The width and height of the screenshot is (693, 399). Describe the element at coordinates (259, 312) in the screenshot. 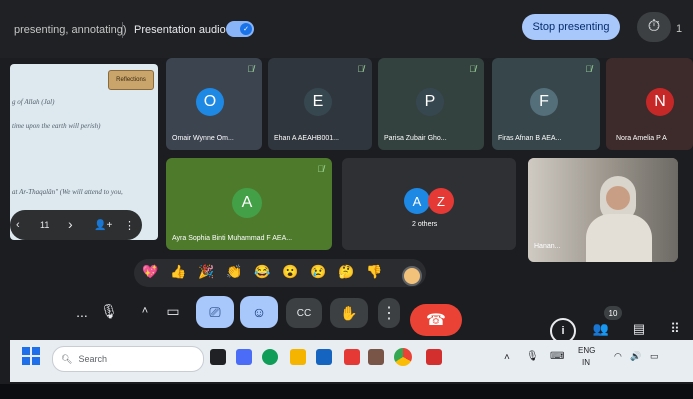

I see `emoji-icon: ☺` at that location.